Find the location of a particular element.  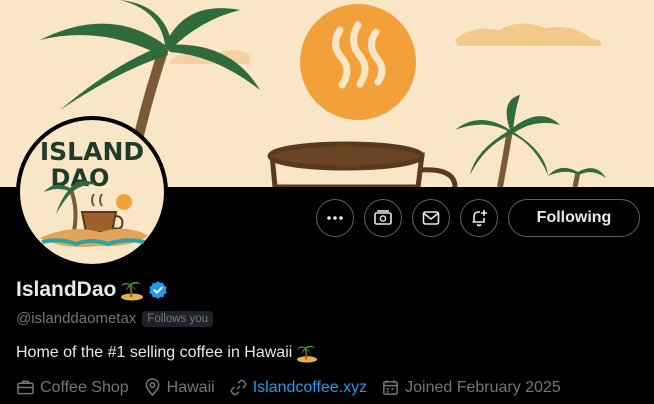

profile-actions: Following is located at coordinates (478, 218).